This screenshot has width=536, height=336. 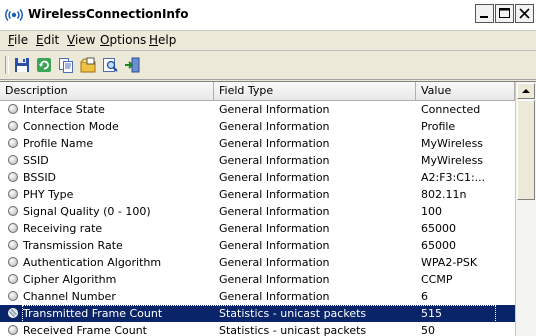 What do you see at coordinates (110, 65) in the screenshot?
I see `find-icon` at bounding box center [110, 65].